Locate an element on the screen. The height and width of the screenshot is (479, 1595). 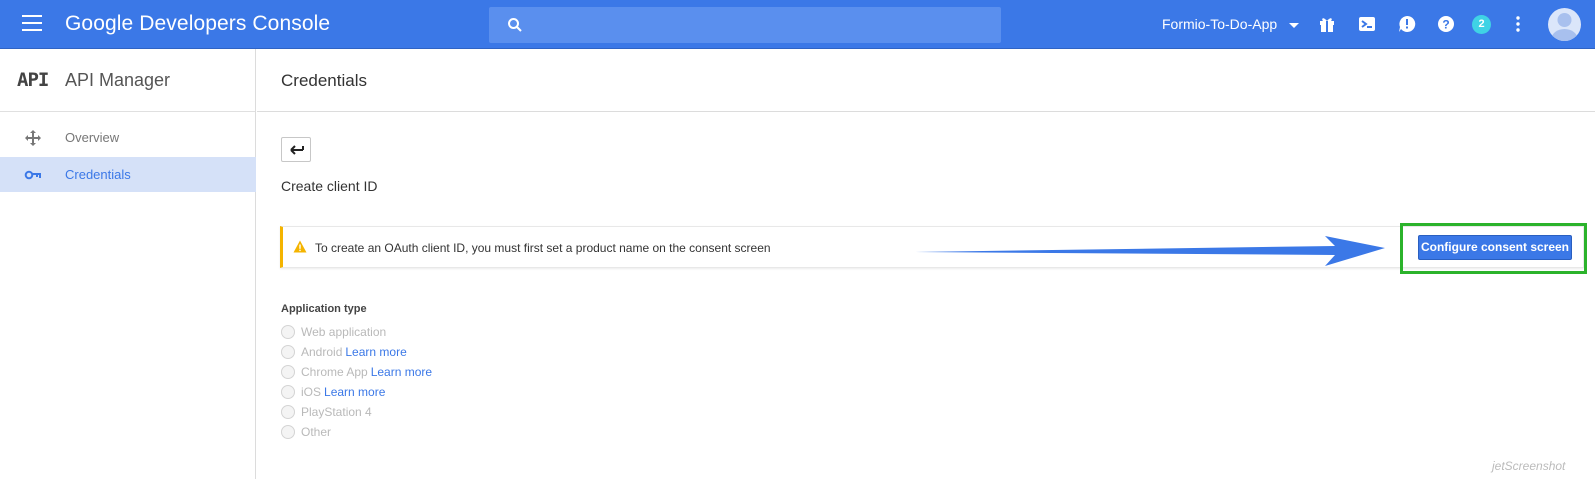
radio-playstation-4: PlayStation 4 is located at coordinates (326, 413).